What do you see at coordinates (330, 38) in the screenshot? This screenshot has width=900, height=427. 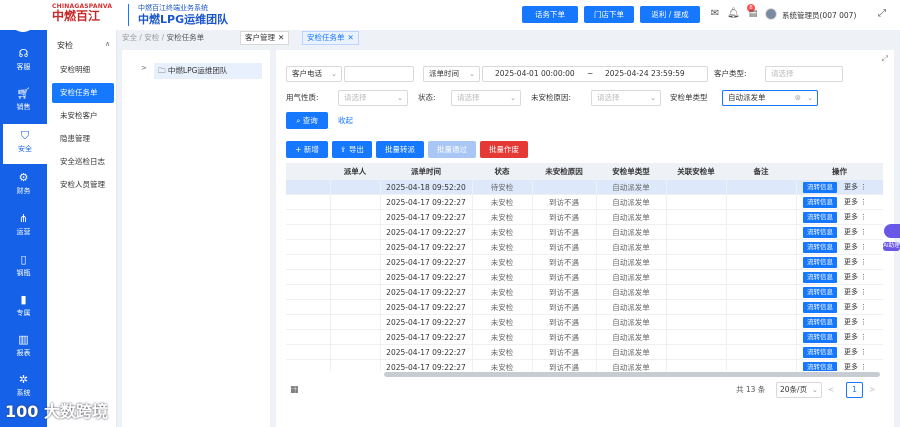 I see `tab-task-list: 安检任务单 ✕` at bounding box center [330, 38].